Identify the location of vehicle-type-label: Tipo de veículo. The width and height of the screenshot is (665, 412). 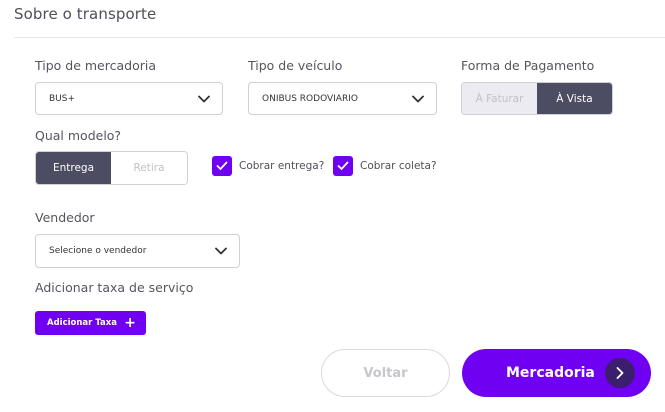
(295, 65).